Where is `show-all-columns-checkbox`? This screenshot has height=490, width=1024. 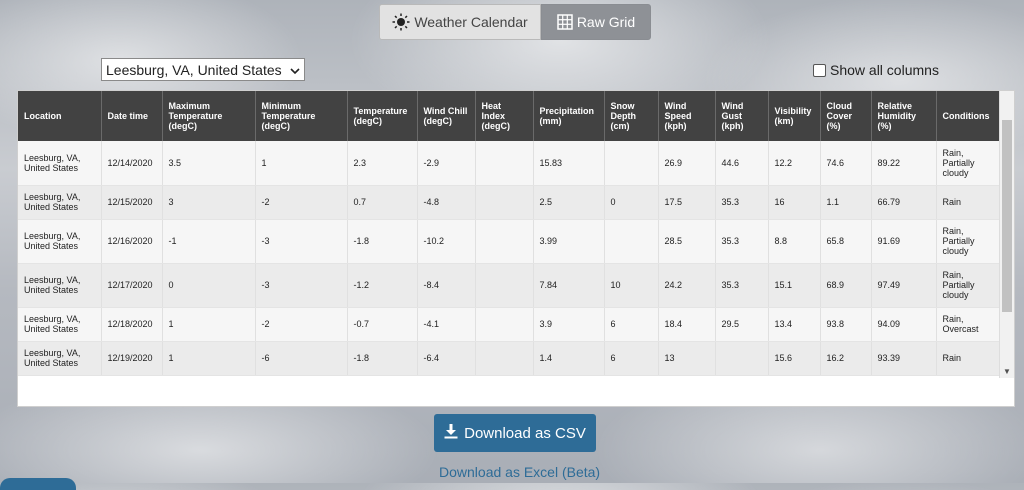 show-all-columns-checkbox is located at coordinates (819, 70).